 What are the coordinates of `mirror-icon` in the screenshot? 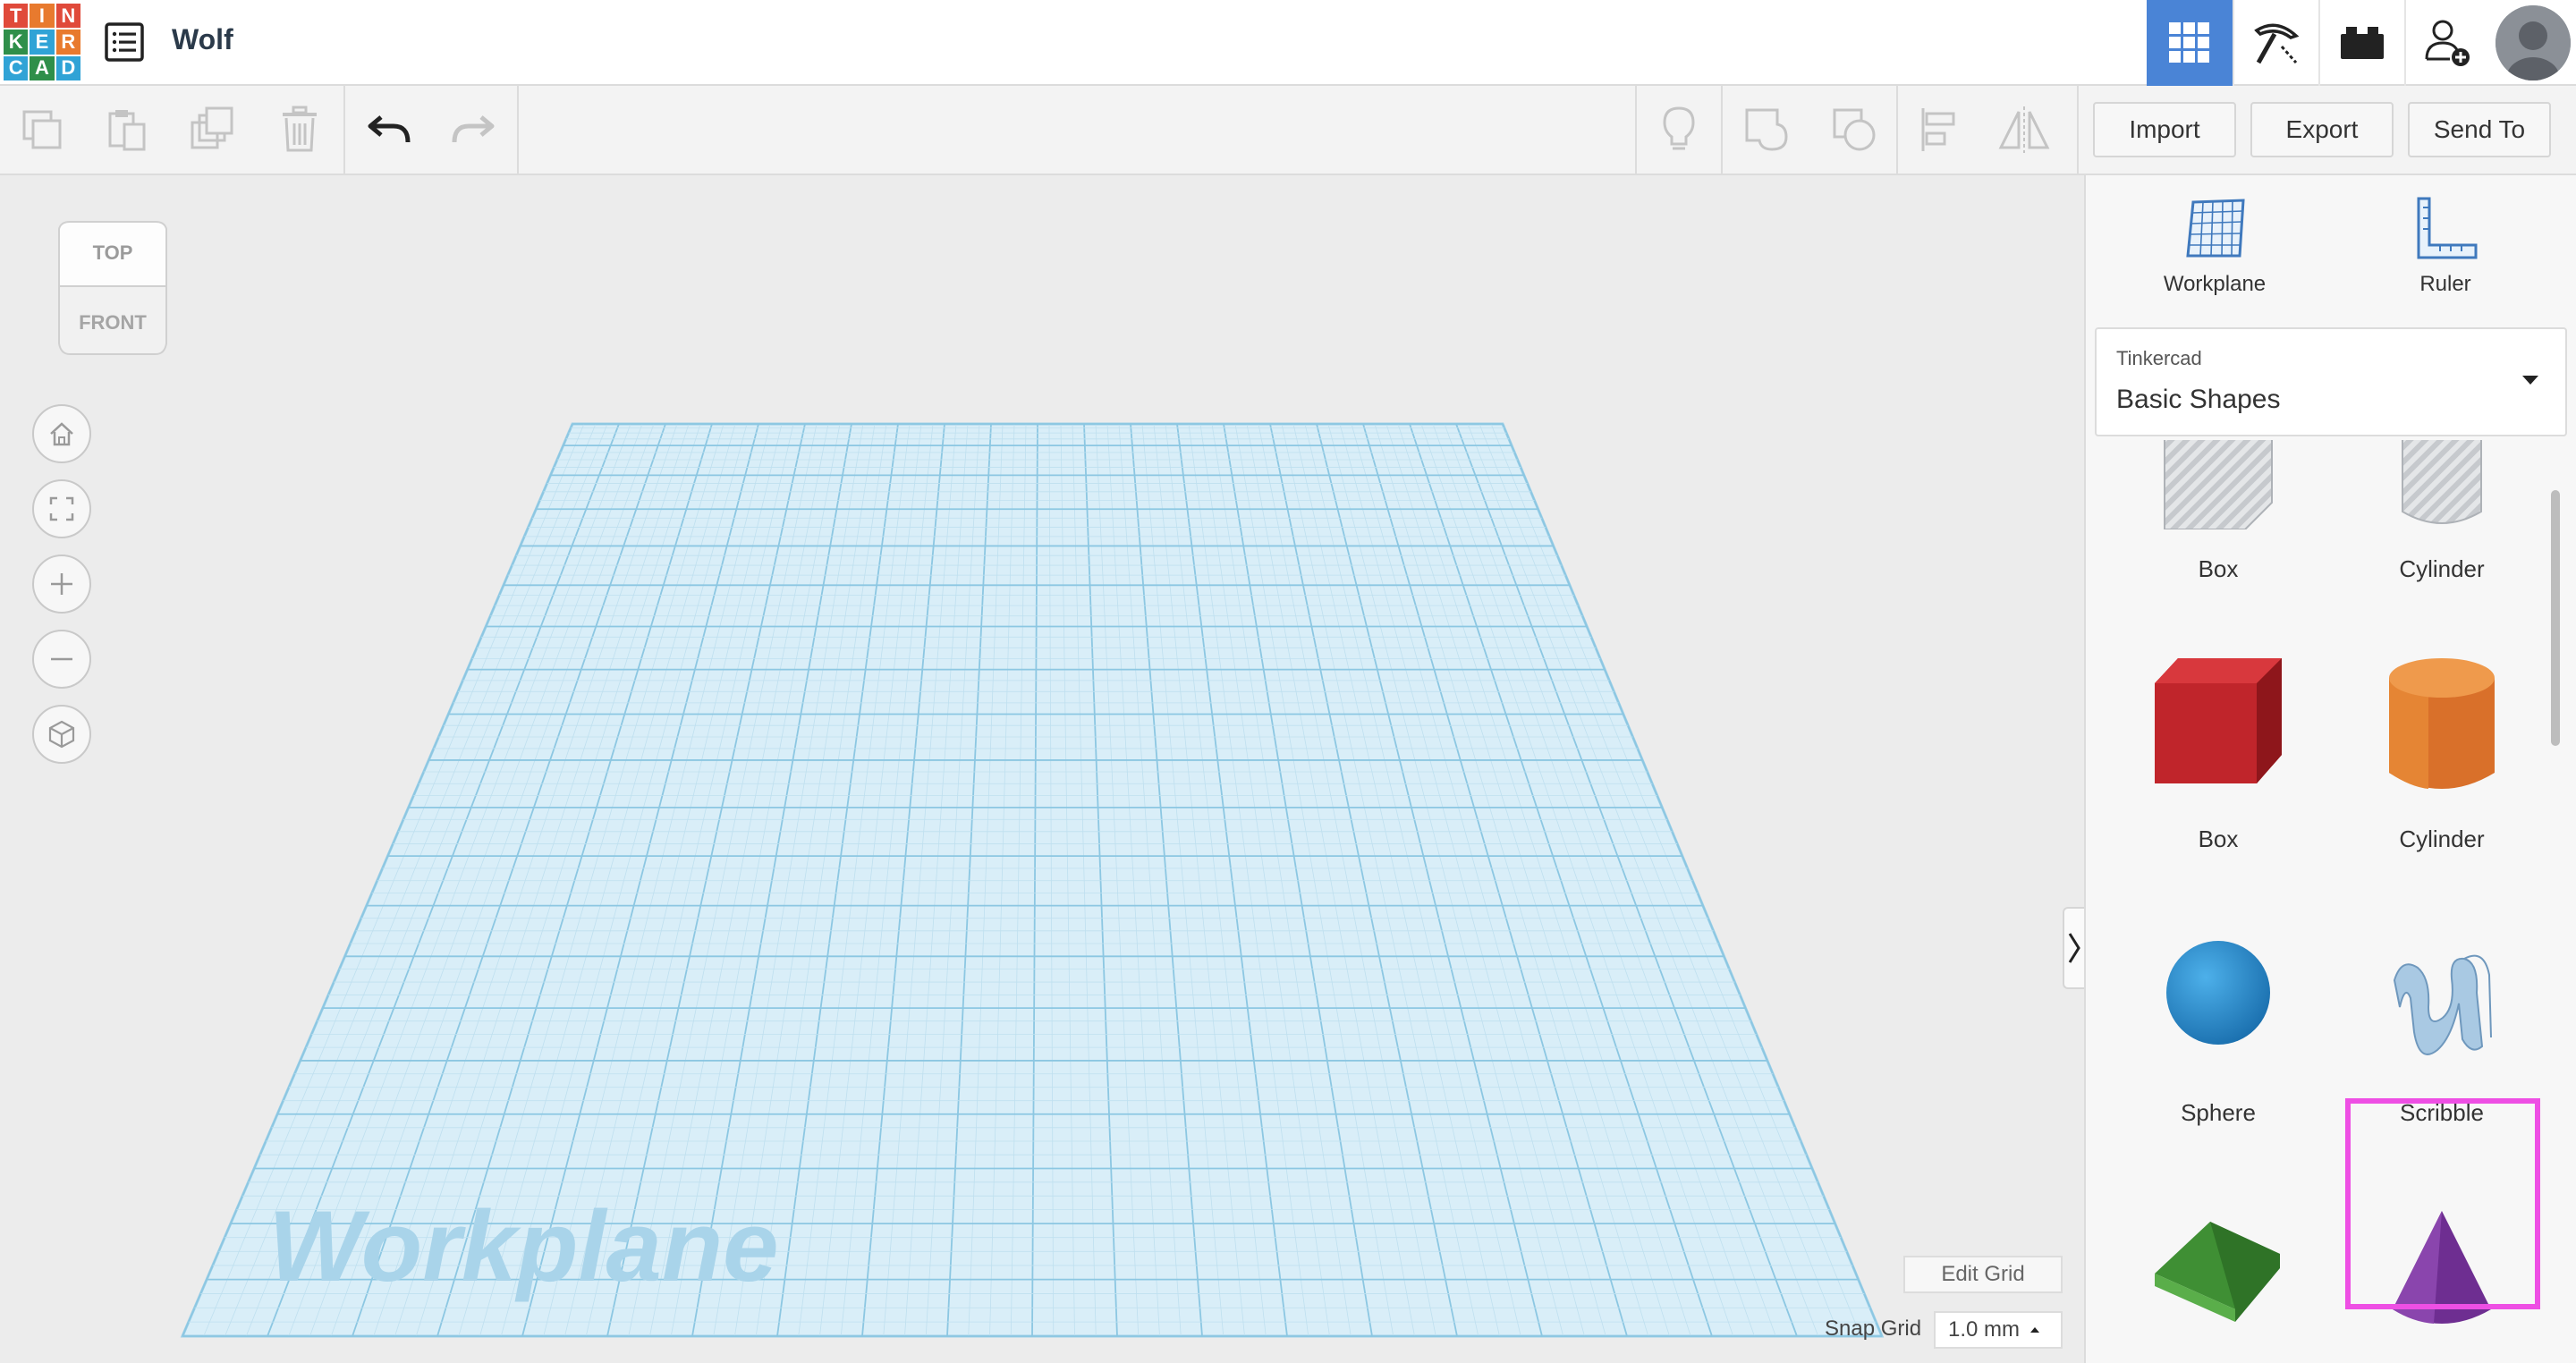 It's located at (2024, 130).